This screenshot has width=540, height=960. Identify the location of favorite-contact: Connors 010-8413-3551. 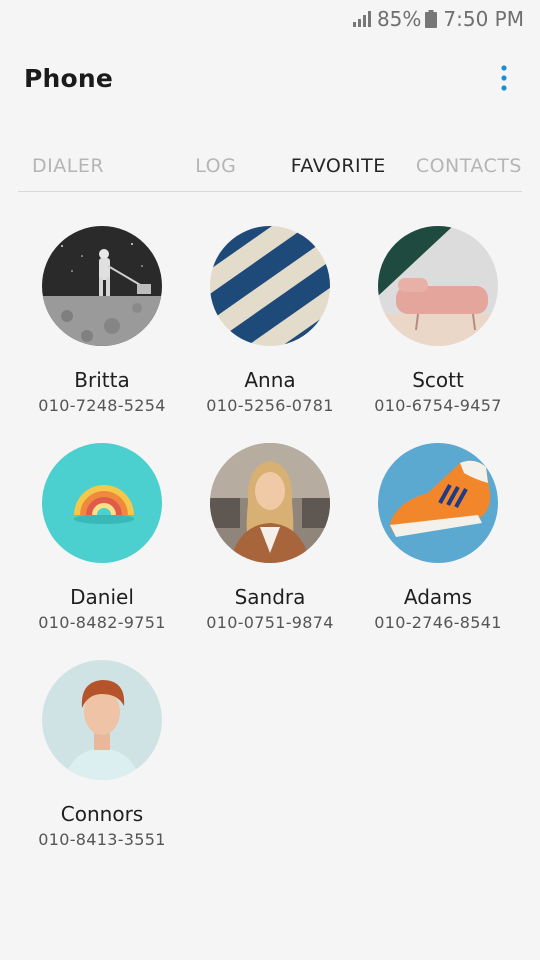
(102, 754).